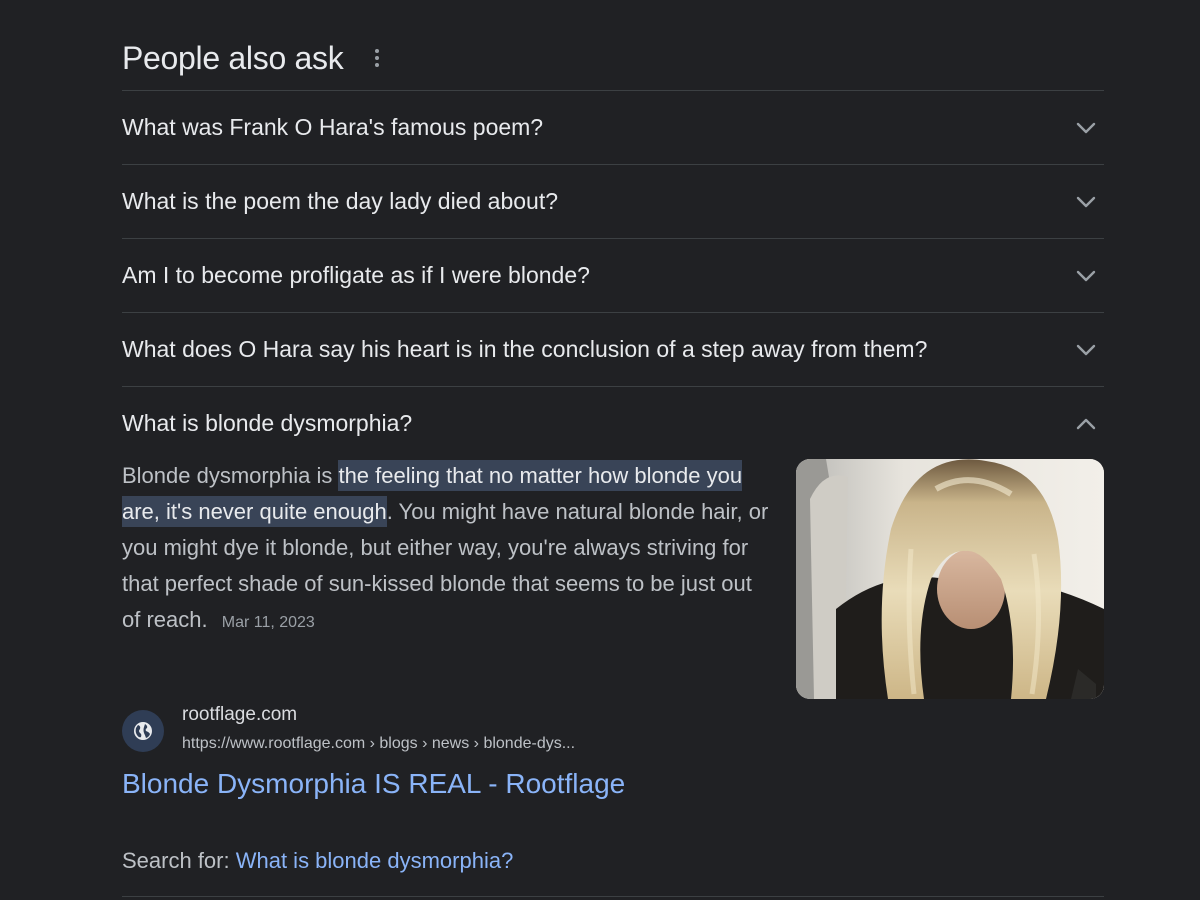 The width and height of the screenshot is (1200, 900). What do you see at coordinates (613, 896) in the screenshot?
I see `divider` at bounding box center [613, 896].